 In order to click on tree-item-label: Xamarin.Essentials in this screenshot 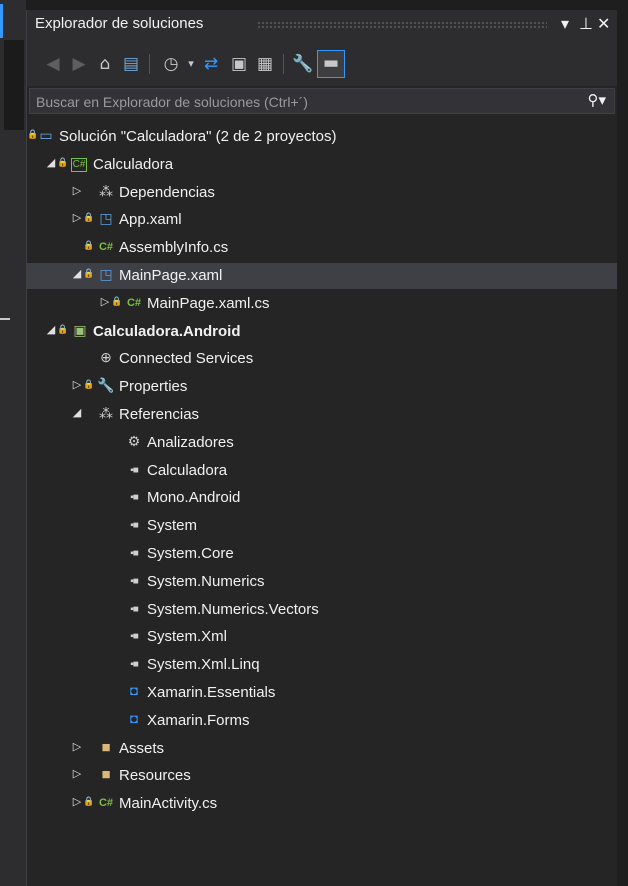, I will do `click(211, 692)`.